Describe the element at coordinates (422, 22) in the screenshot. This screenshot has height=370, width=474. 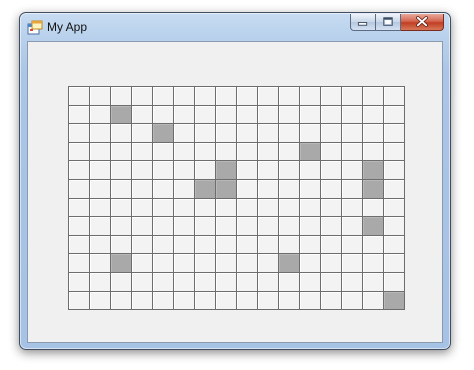
I see `close-button` at that location.